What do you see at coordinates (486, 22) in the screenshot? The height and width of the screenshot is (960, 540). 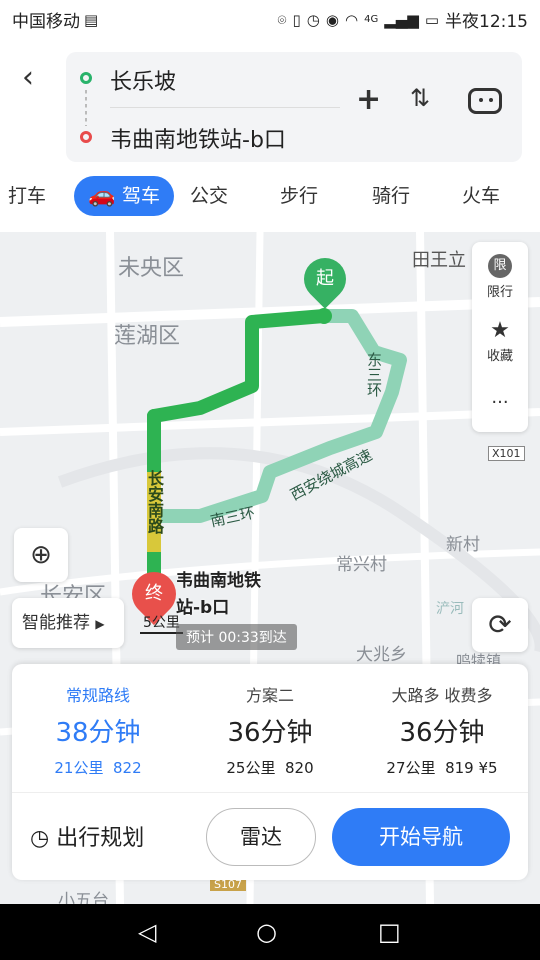 I see `clock: 半夜12:15` at bounding box center [486, 22].